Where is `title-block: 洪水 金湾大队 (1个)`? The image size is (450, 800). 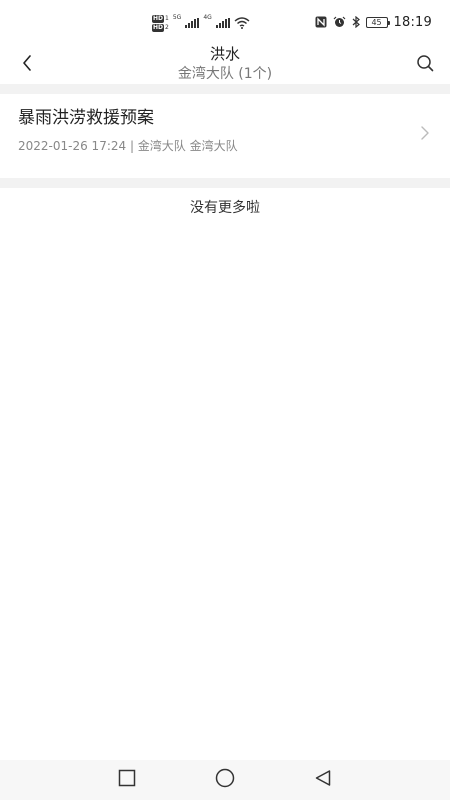 title-block: 洪水 金湾大队 (1个) is located at coordinates (225, 64).